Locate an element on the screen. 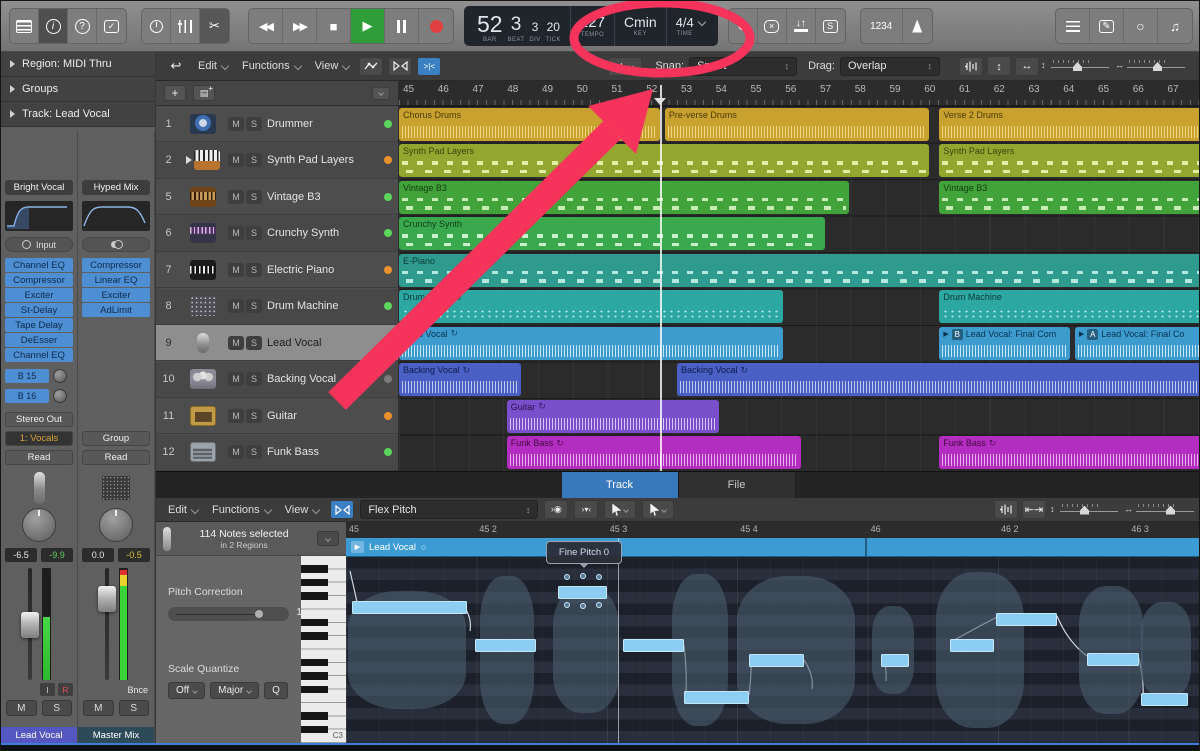 This screenshot has height=751, width=1200. automation-button is located at coordinates (371, 66).